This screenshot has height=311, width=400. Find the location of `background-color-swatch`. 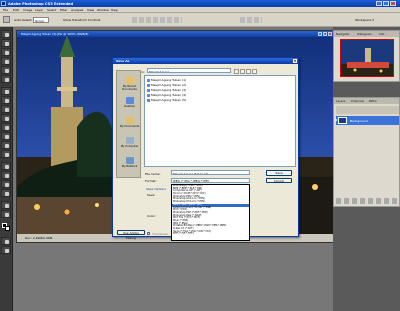

background-color-swatch is located at coordinates (7, 228).